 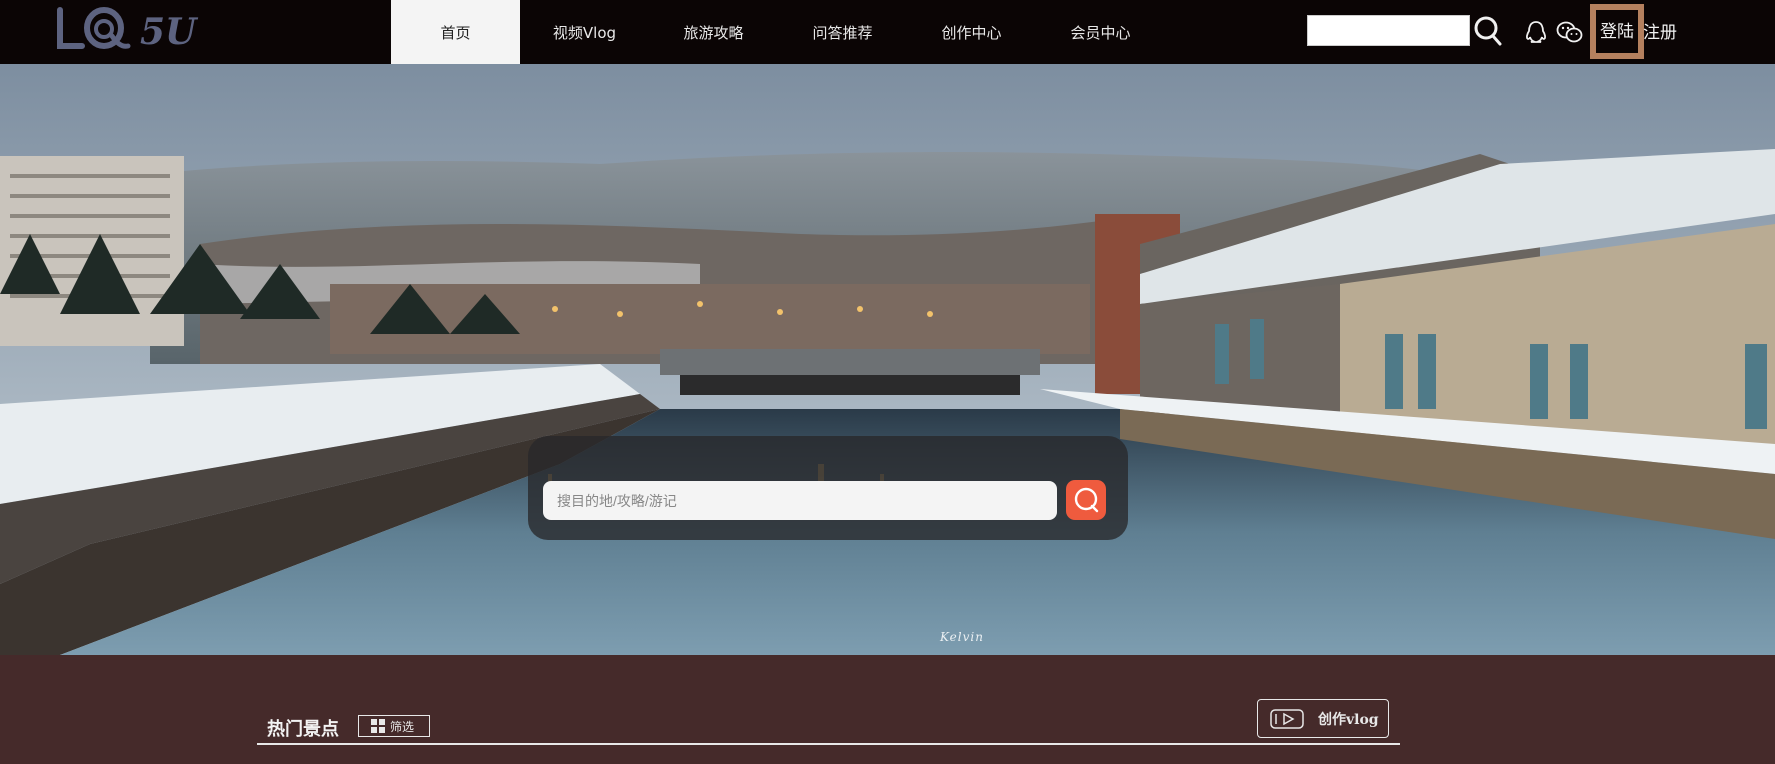 I want to click on login-button: 登陆, so click(x=1617, y=31).